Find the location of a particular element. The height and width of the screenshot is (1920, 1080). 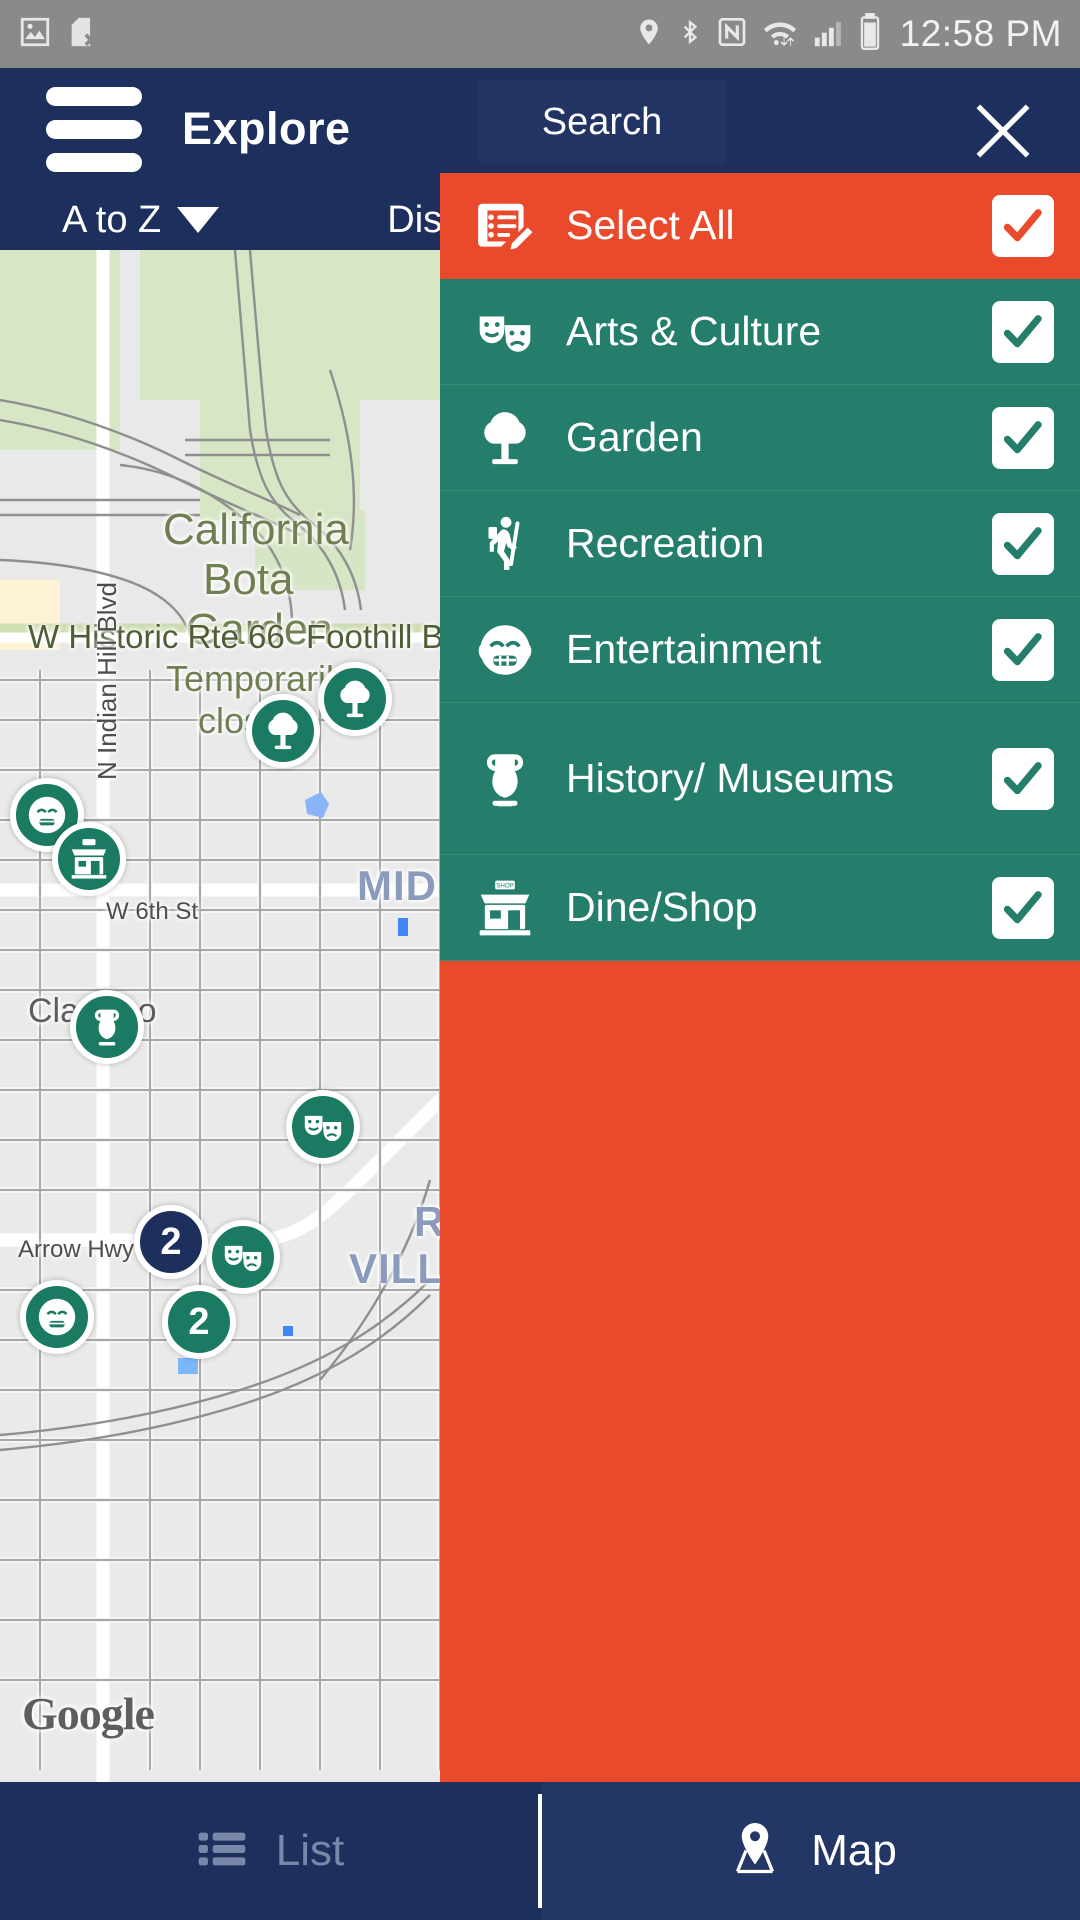

chevron-down-icon is located at coordinates (198, 220).